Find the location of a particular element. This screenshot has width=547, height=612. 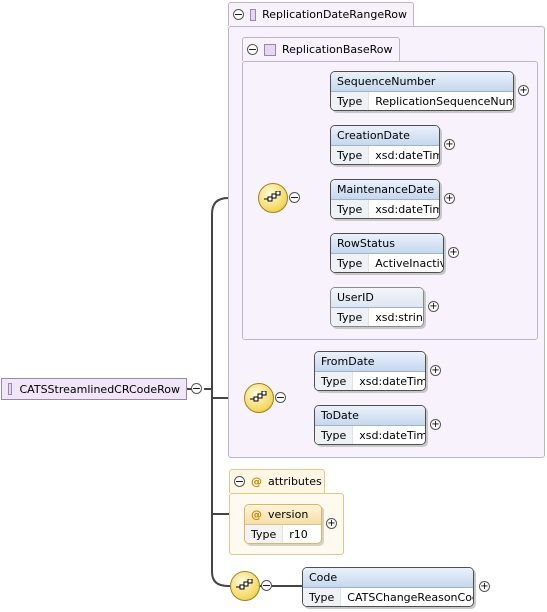

attribute-name: version is located at coordinates (288, 514).